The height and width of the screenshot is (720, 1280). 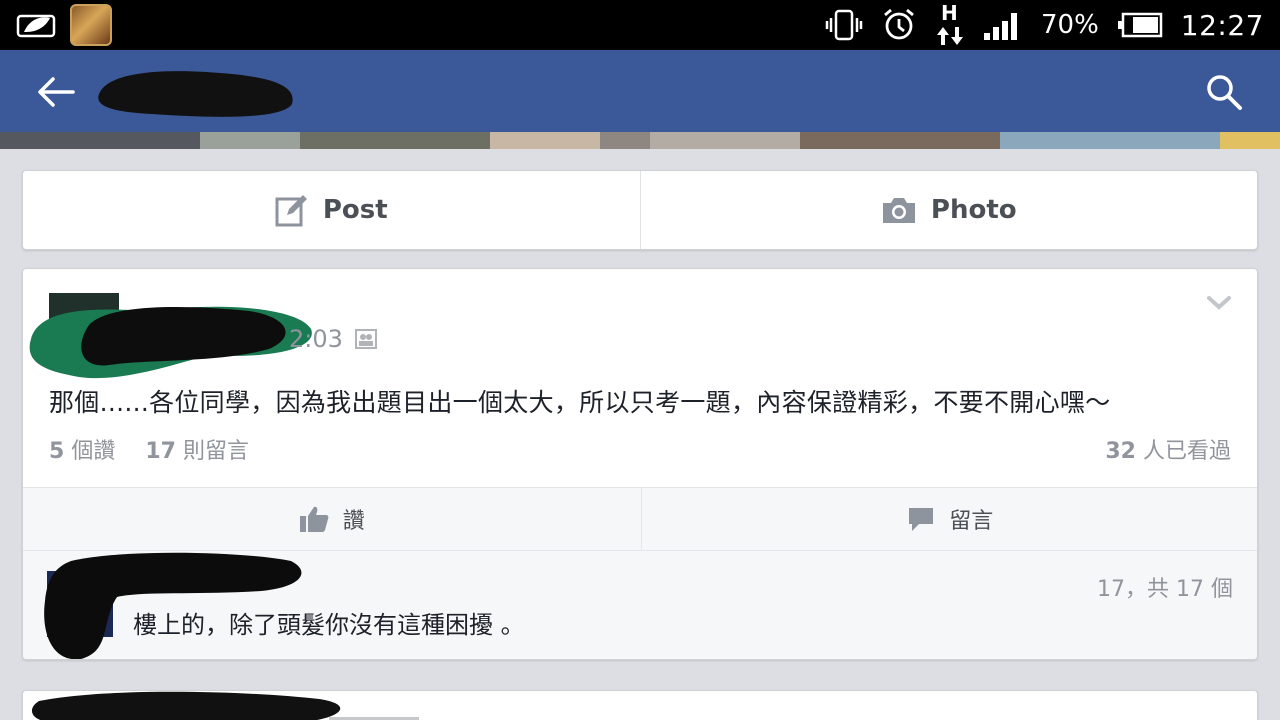 I want to click on like-button: 讚, so click(x=332, y=519).